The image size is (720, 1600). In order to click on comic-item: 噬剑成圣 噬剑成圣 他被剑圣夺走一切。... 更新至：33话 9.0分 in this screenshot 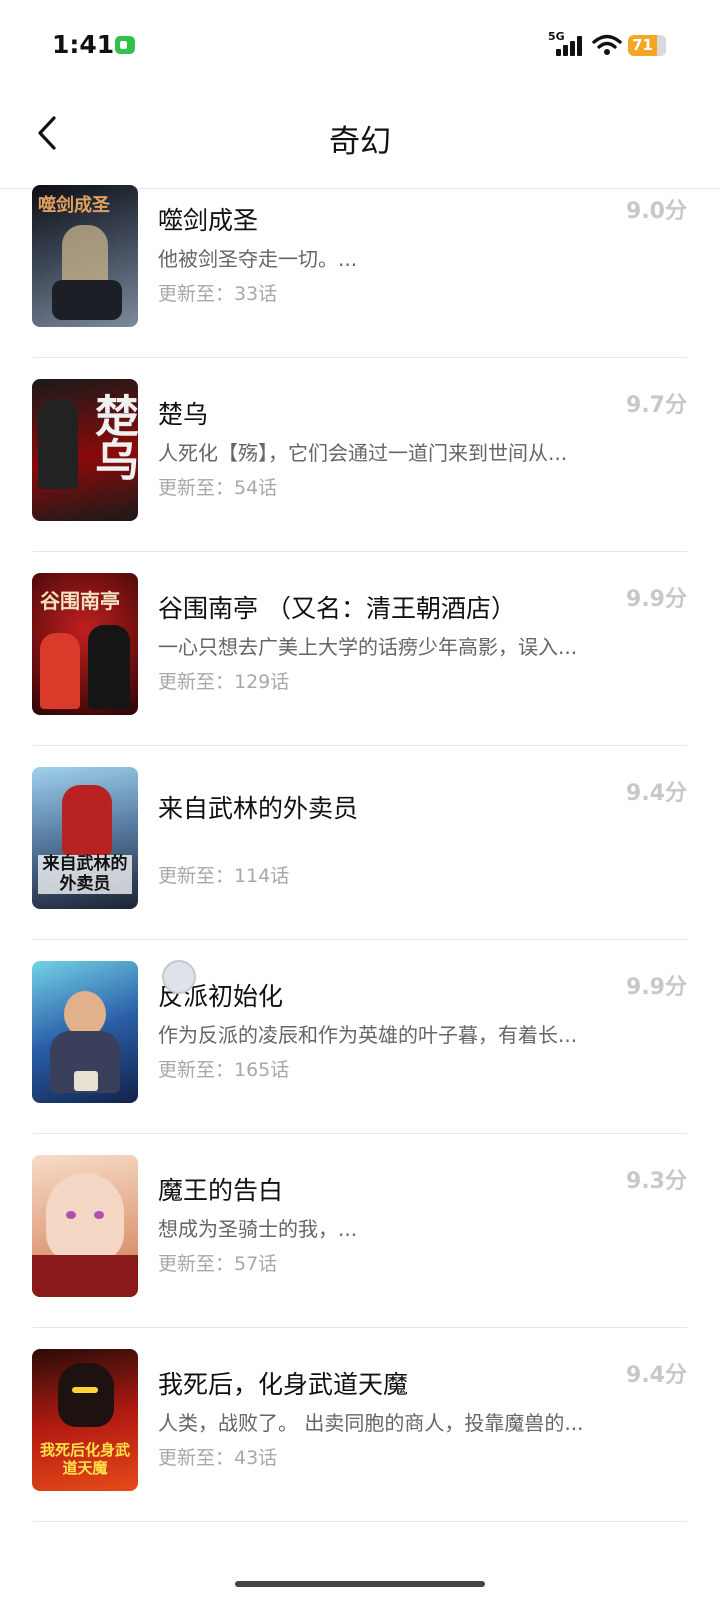, I will do `click(360, 284)`.